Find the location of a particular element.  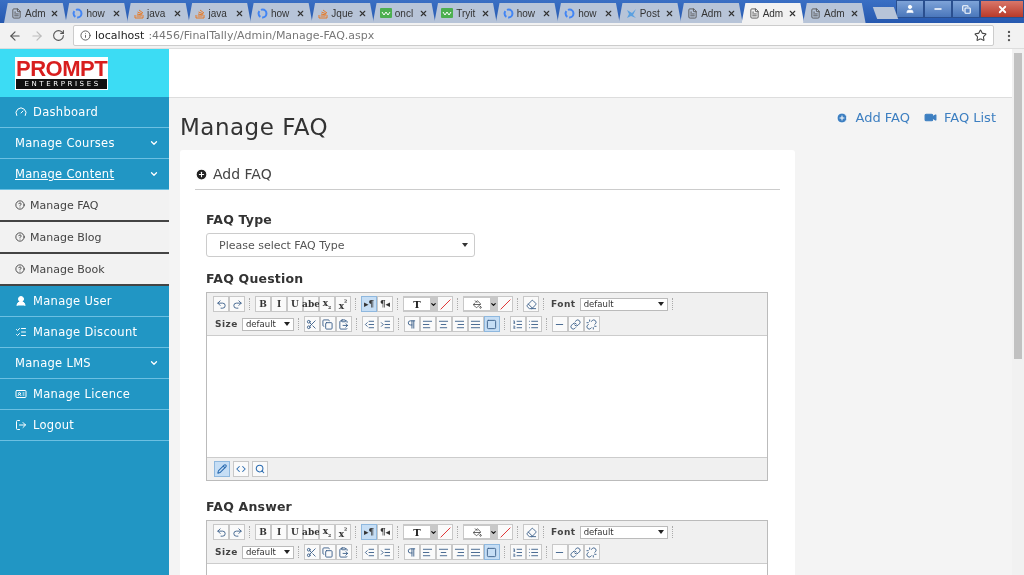

align-left-icon is located at coordinates (428, 552).